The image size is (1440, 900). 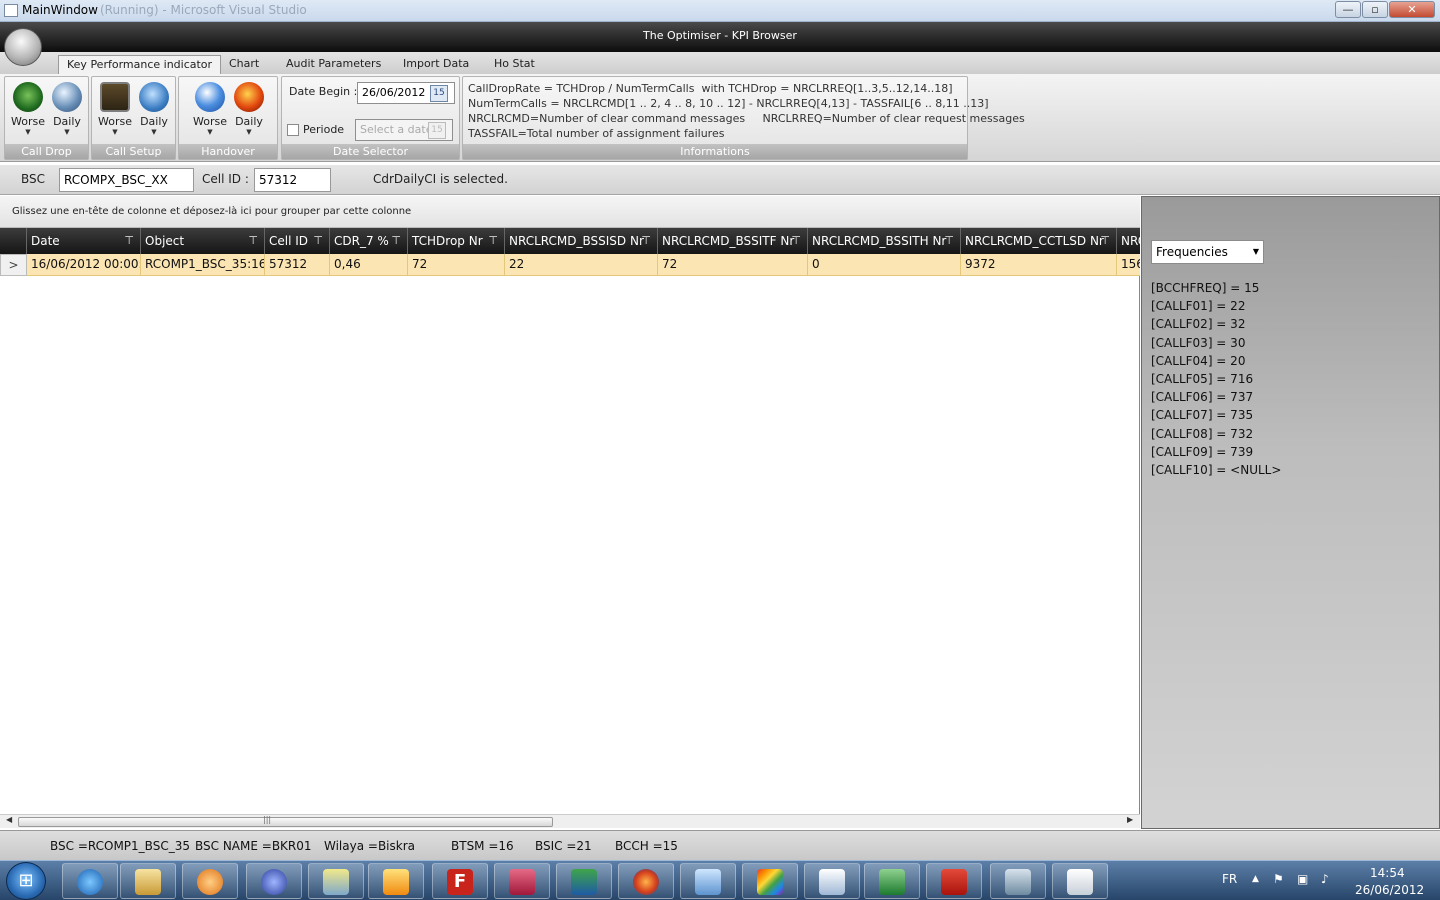 What do you see at coordinates (1198, 360) in the screenshot?
I see `list-item: [CALLF04] = 20` at bounding box center [1198, 360].